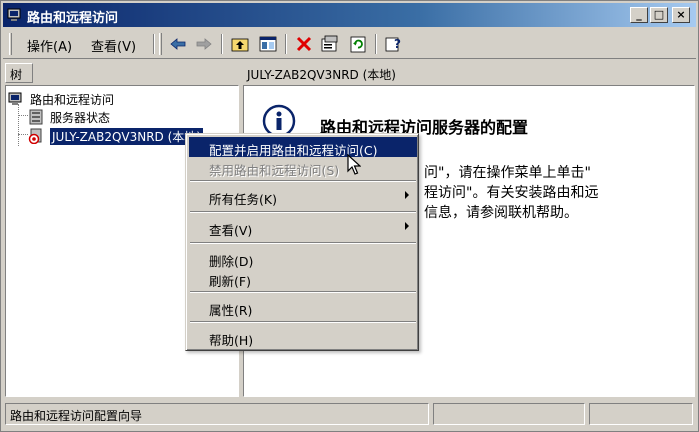 The height and width of the screenshot is (432, 699). I want to click on show-hide-tree-icon, so click(268, 44).